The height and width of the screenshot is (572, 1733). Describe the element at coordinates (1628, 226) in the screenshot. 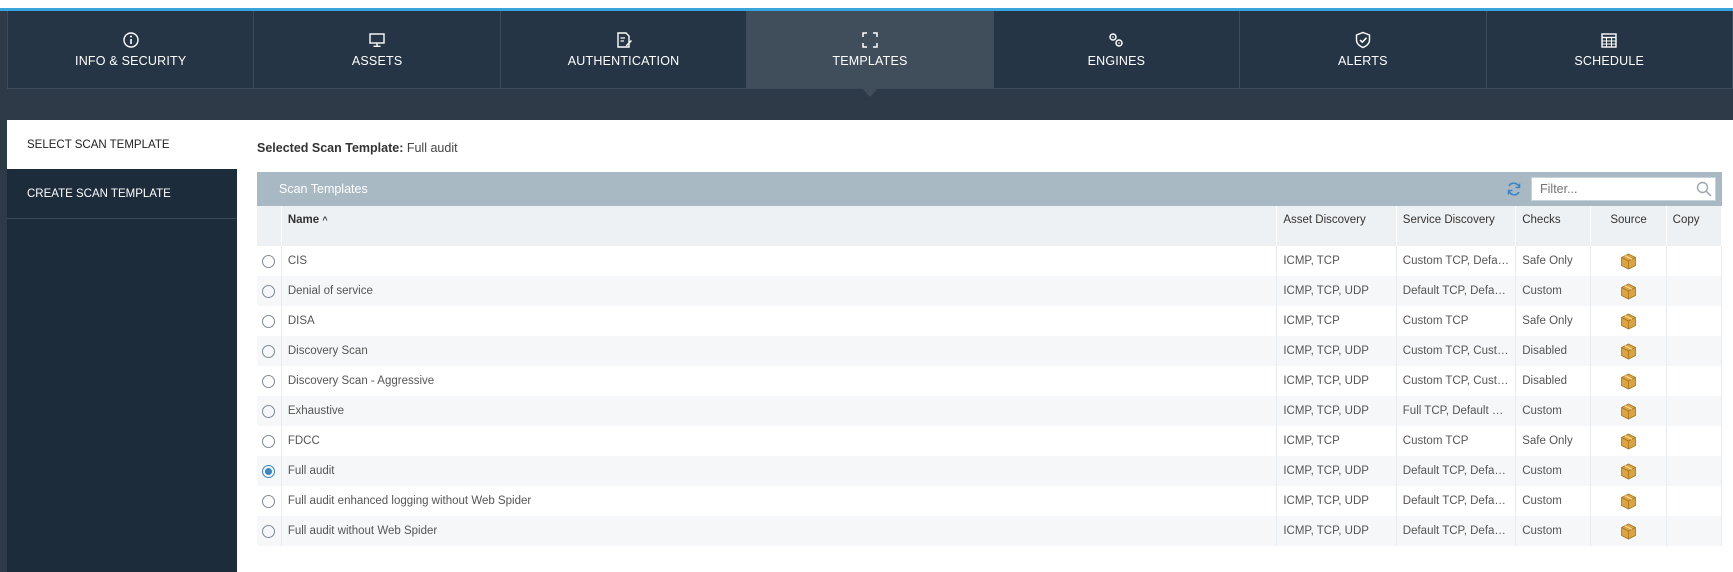

I see `column-header-source: Source` at that location.